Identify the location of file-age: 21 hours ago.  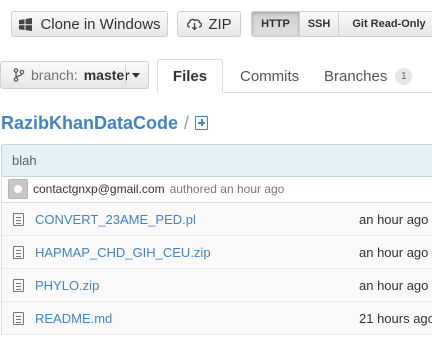
(395, 318).